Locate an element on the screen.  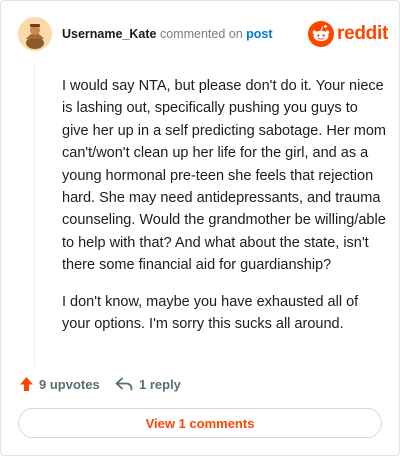
upvote-button: 9 upvotes is located at coordinates (59, 384).